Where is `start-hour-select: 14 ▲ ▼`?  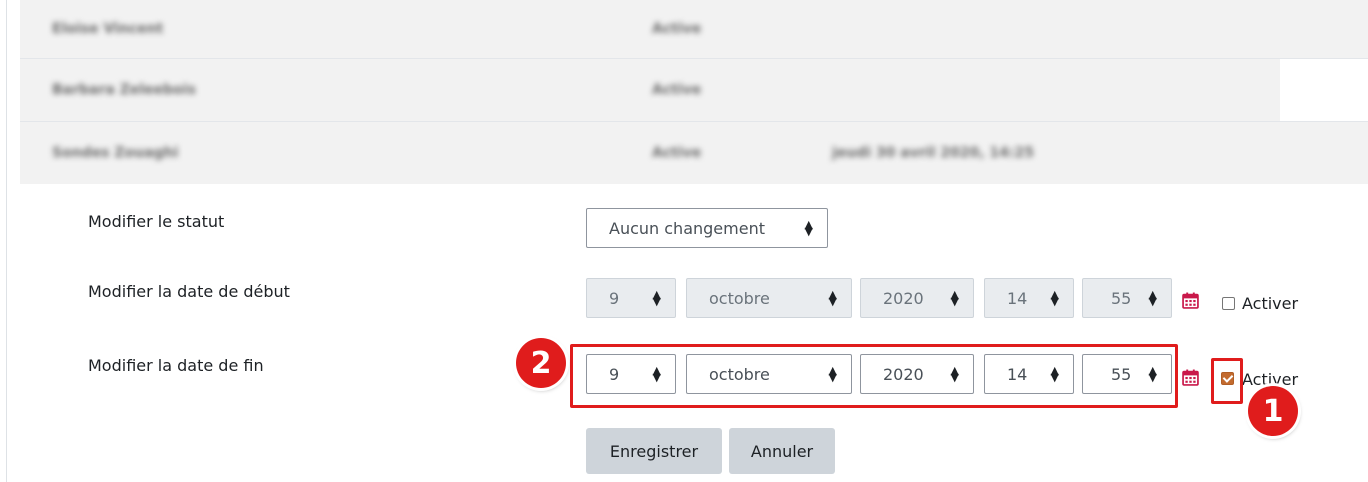 start-hour-select: 14 ▲ ▼ is located at coordinates (1029, 298).